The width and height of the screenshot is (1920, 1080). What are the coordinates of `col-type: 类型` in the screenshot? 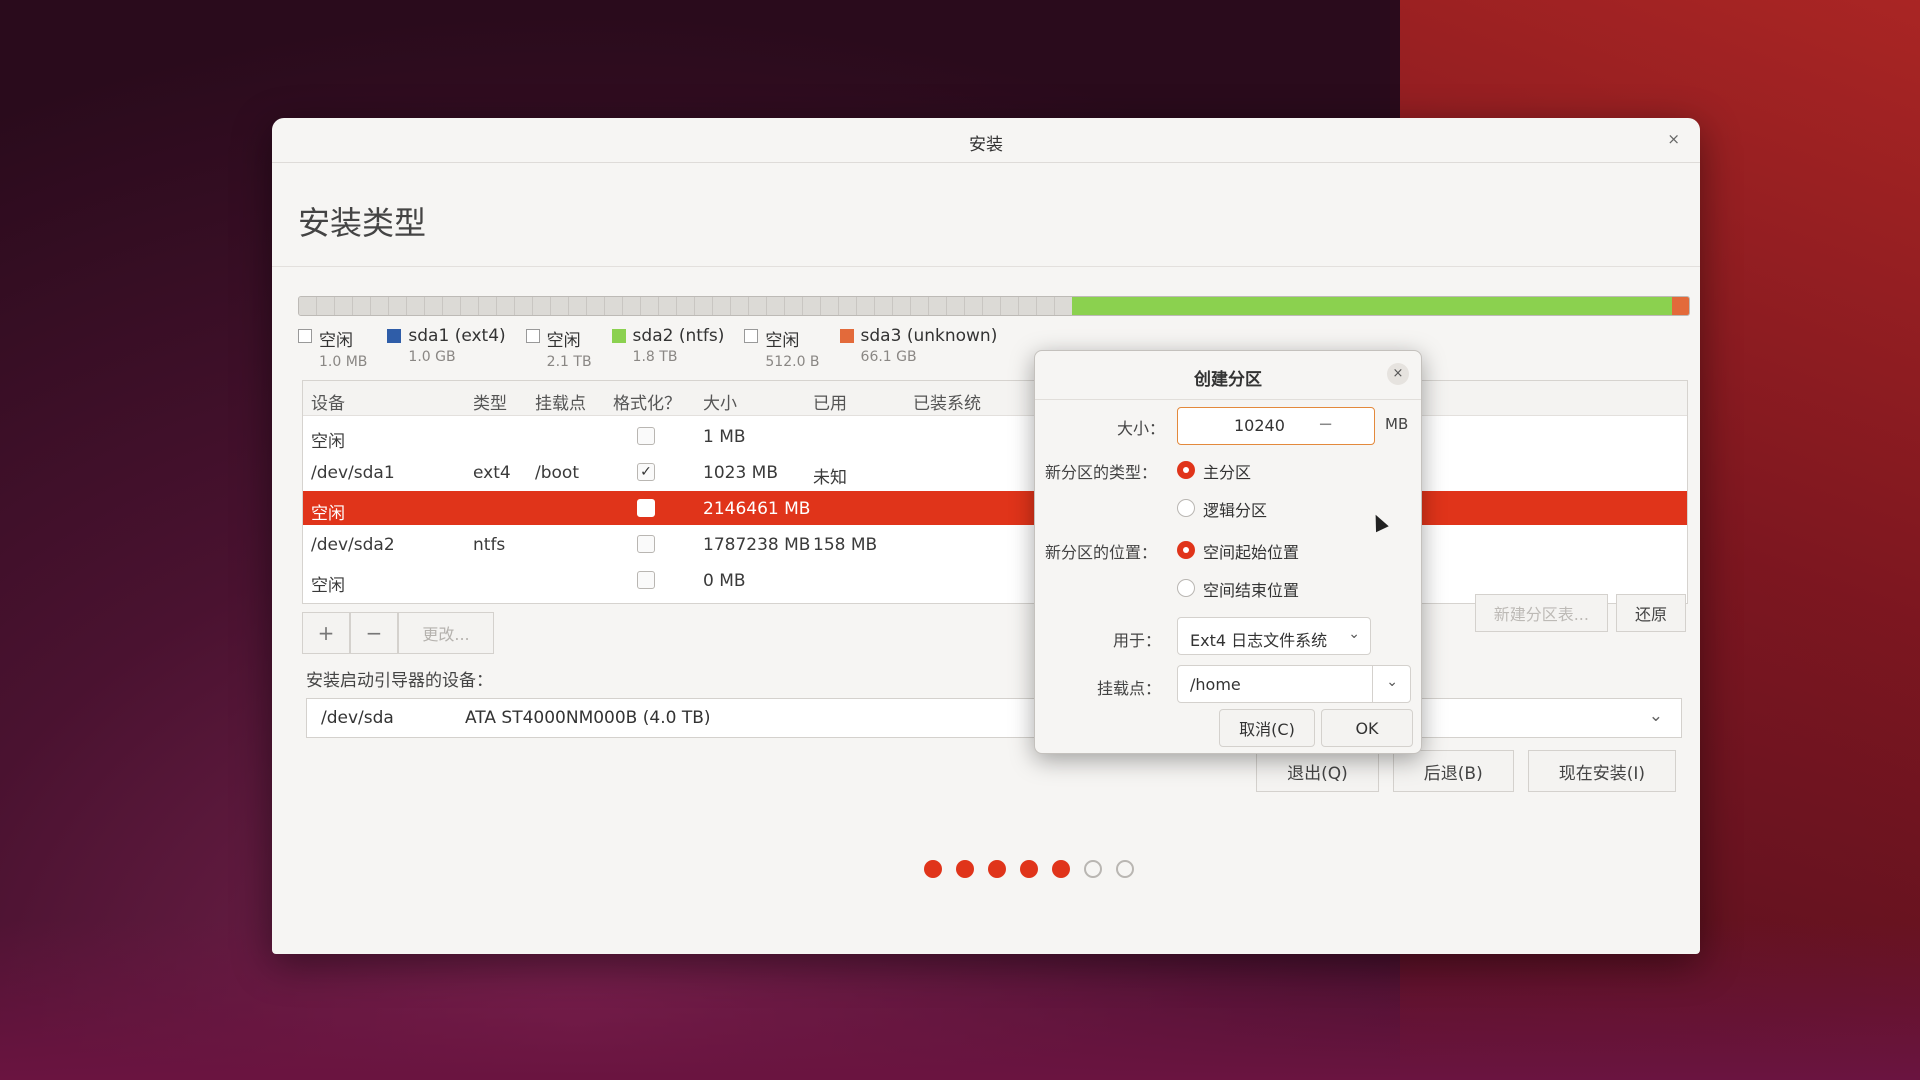 It's located at (490, 401).